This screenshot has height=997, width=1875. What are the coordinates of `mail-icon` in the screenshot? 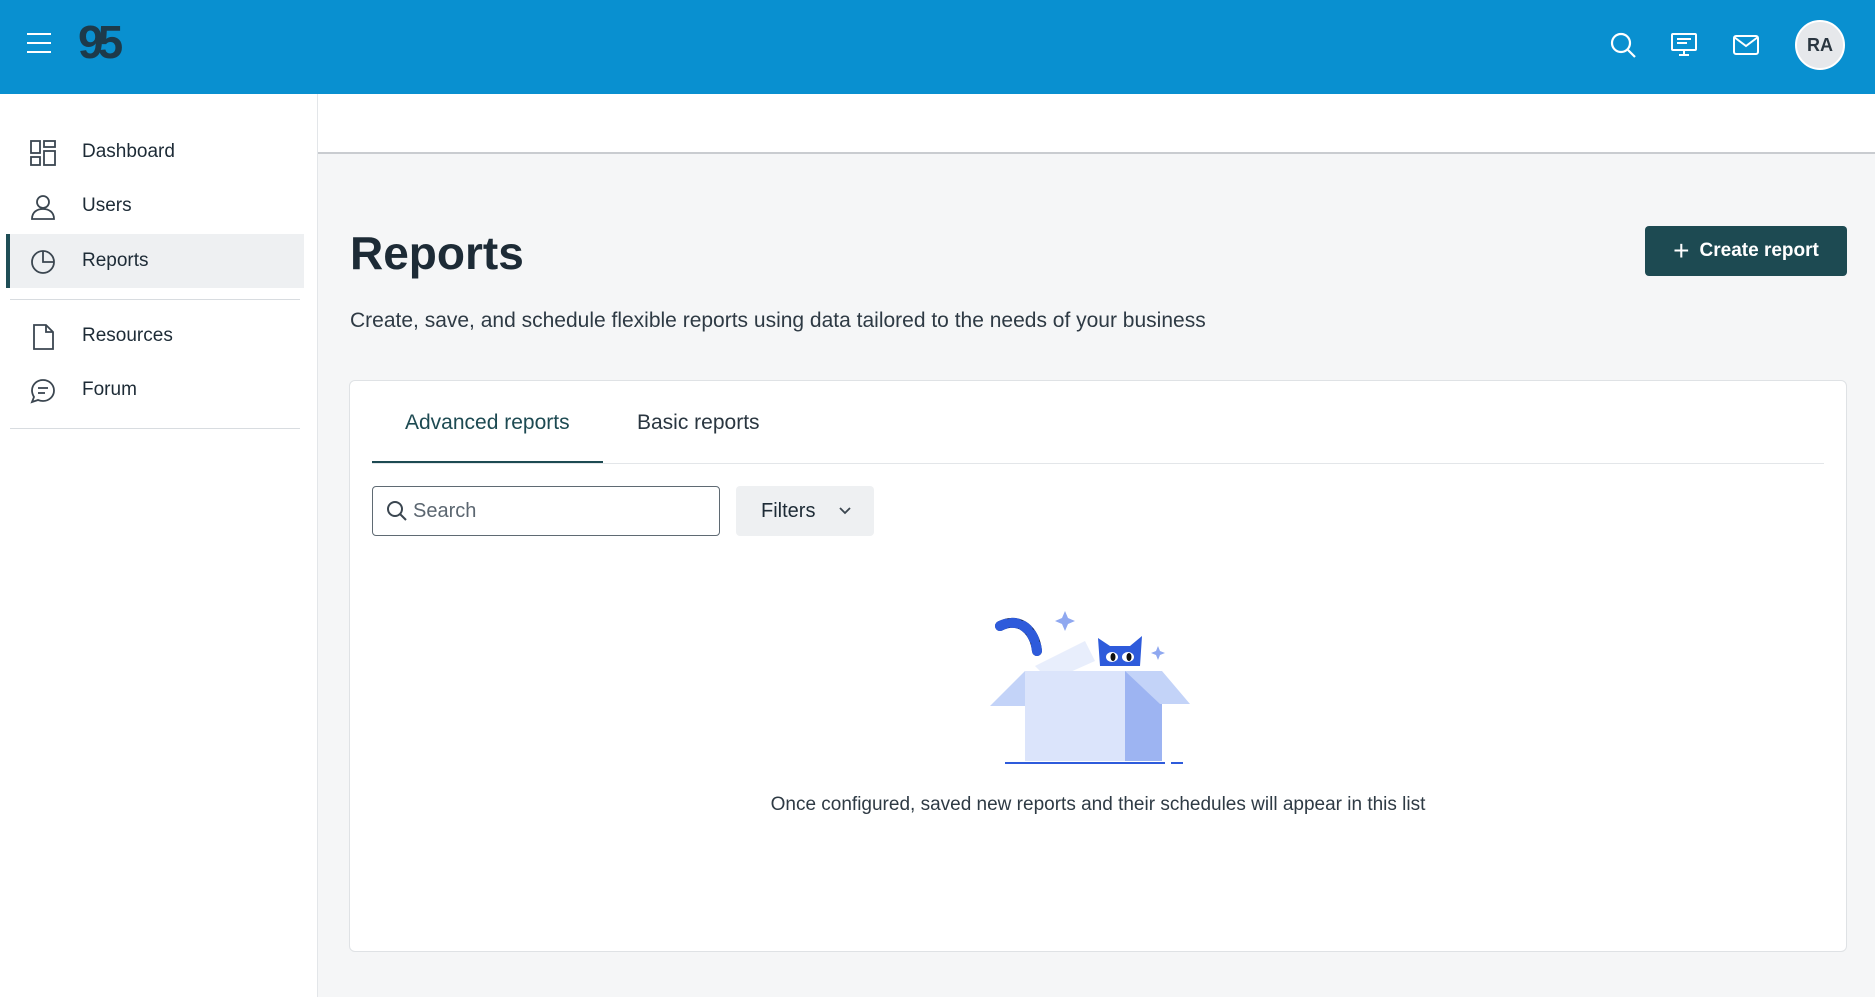 It's located at (1746, 45).